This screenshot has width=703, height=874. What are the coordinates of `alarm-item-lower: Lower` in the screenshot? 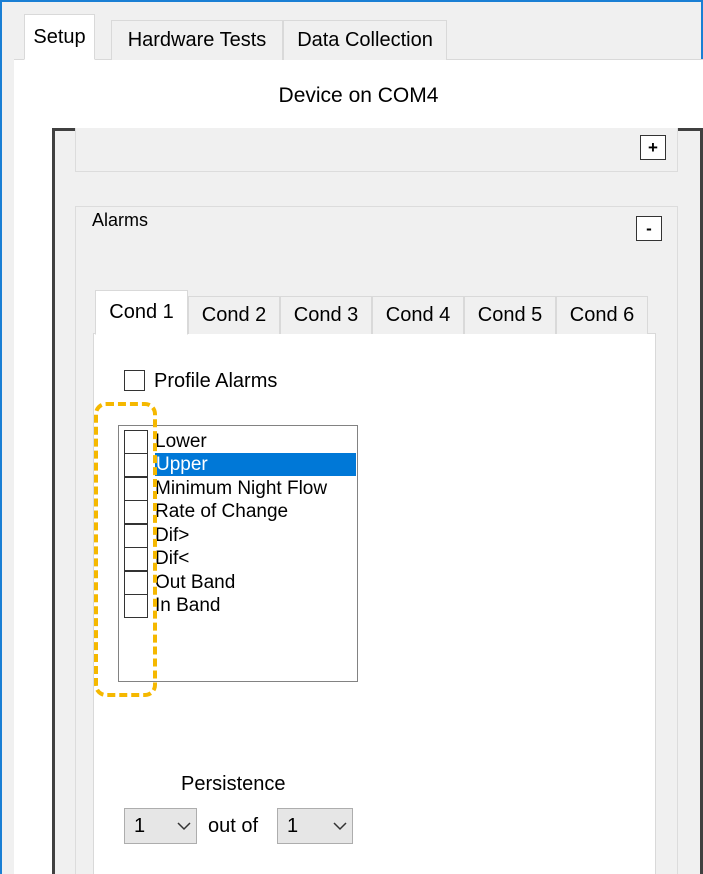 It's located at (239, 442).